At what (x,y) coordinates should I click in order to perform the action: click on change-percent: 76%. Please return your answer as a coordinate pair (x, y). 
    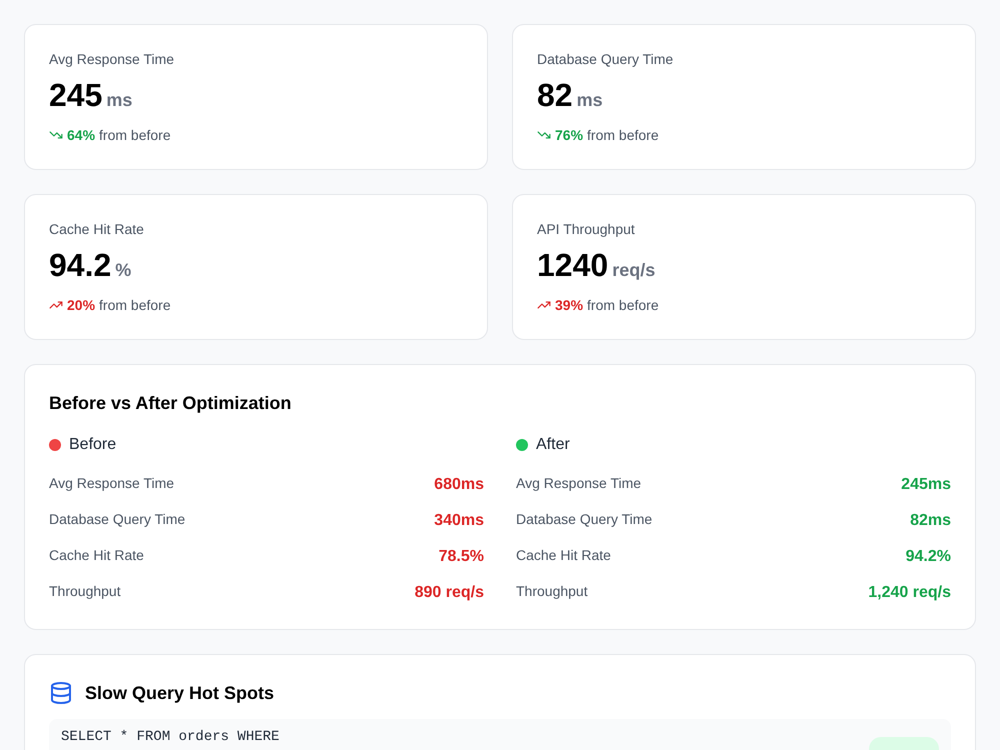
    Looking at the image, I should click on (569, 135).